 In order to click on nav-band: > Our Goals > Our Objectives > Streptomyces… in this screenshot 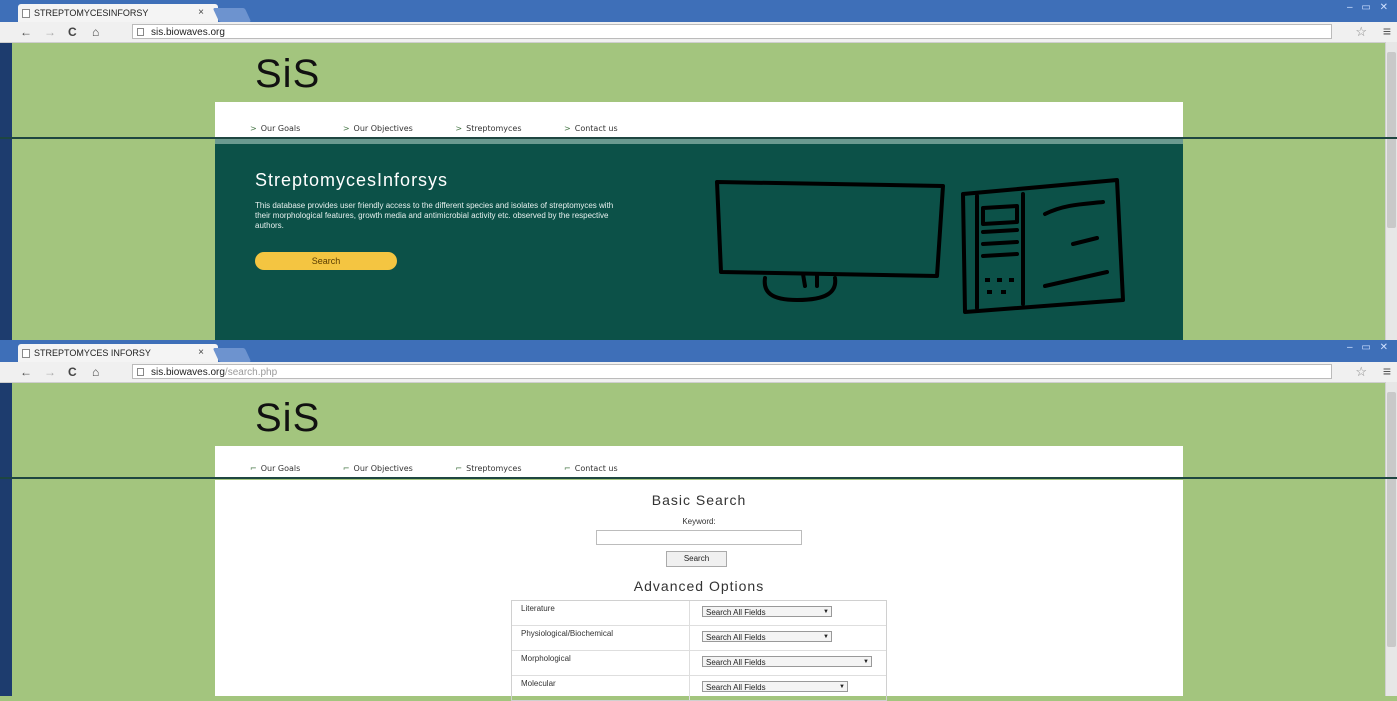, I will do `click(699, 120)`.